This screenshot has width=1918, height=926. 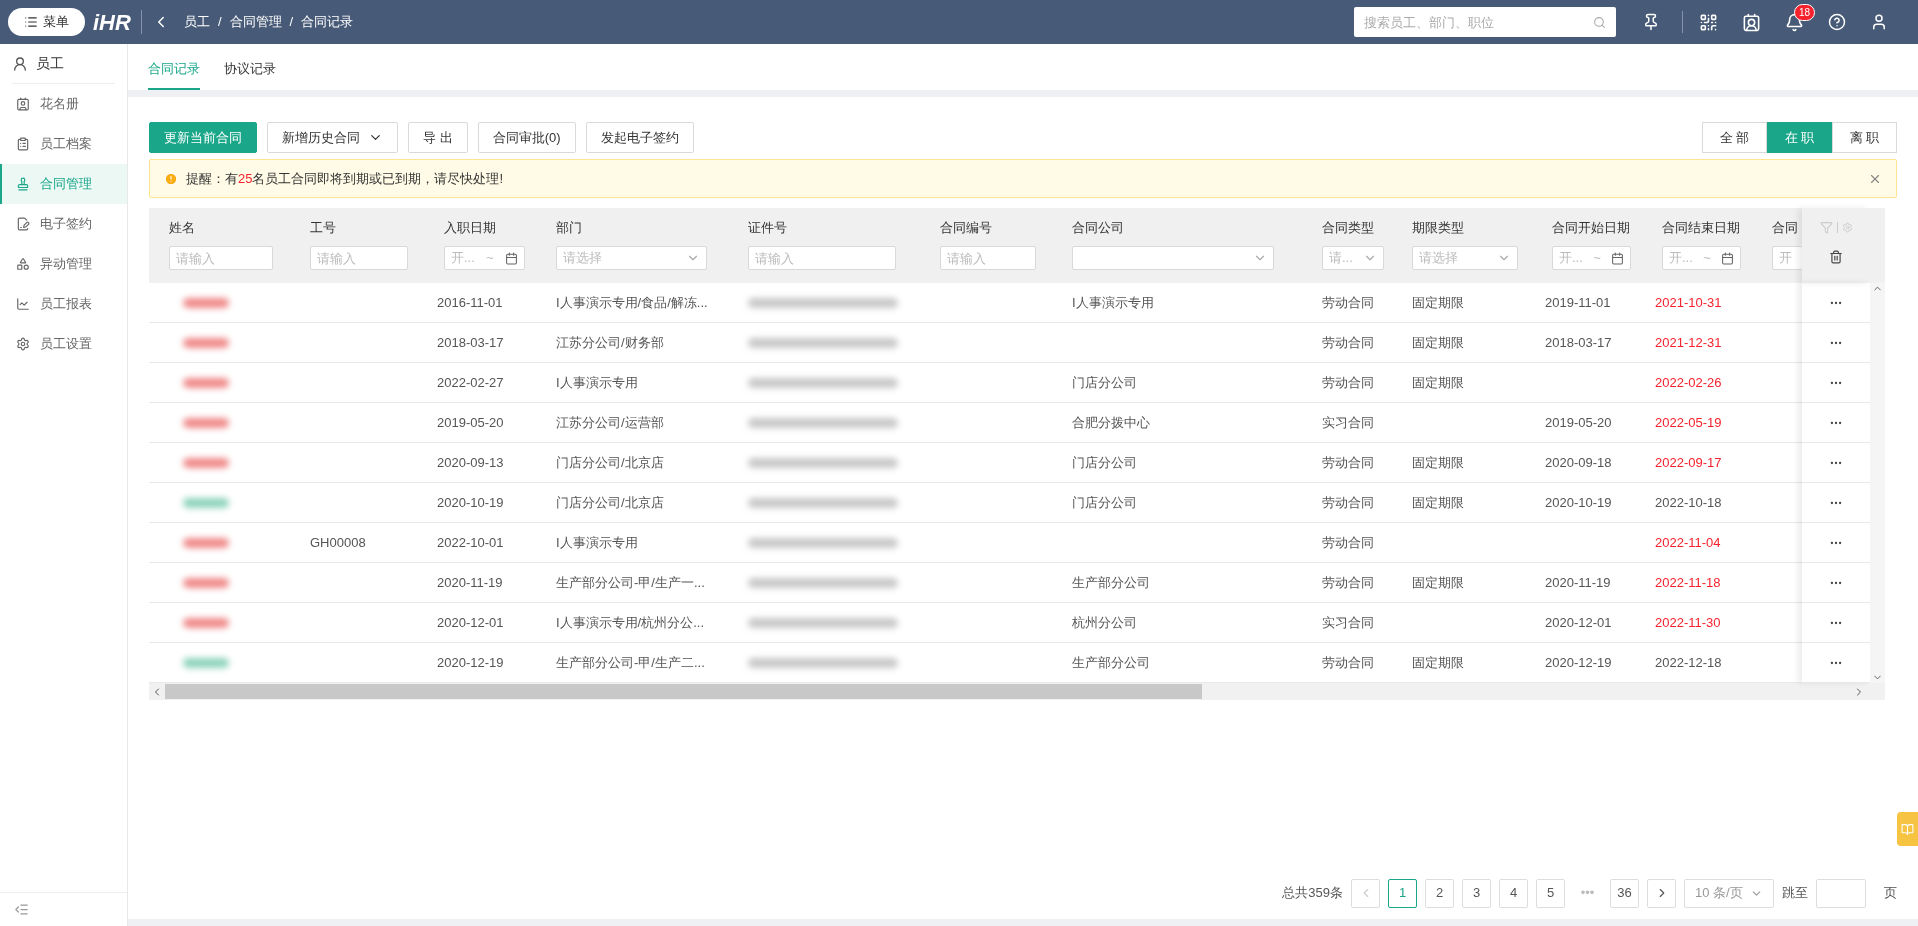 What do you see at coordinates (1864, 137) in the screenshot?
I see `status-toggle: 离 职` at bounding box center [1864, 137].